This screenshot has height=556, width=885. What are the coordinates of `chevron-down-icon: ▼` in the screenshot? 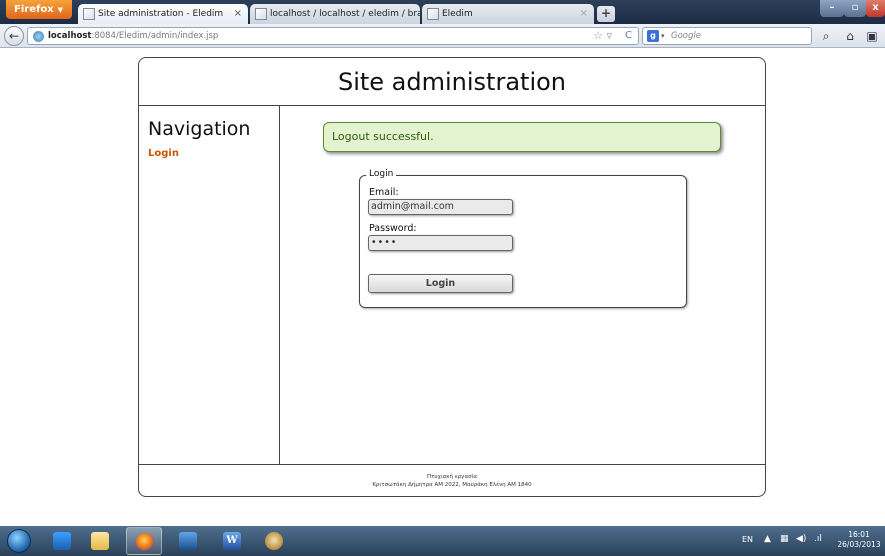 It's located at (60, 10).